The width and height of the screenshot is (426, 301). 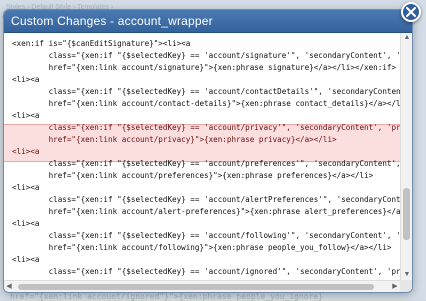 I want to click on dialog-header: Custom Changes - account_wrapper, so click(x=208, y=21).